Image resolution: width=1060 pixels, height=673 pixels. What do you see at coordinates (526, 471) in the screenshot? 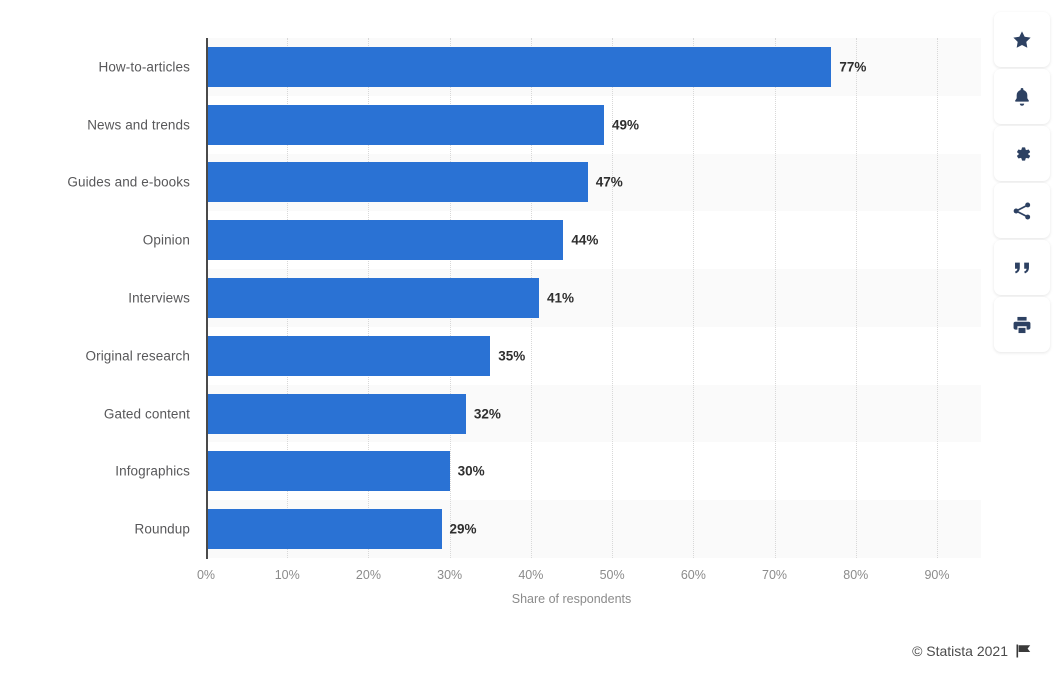
I see `bar-row: Infographics 30%` at bounding box center [526, 471].